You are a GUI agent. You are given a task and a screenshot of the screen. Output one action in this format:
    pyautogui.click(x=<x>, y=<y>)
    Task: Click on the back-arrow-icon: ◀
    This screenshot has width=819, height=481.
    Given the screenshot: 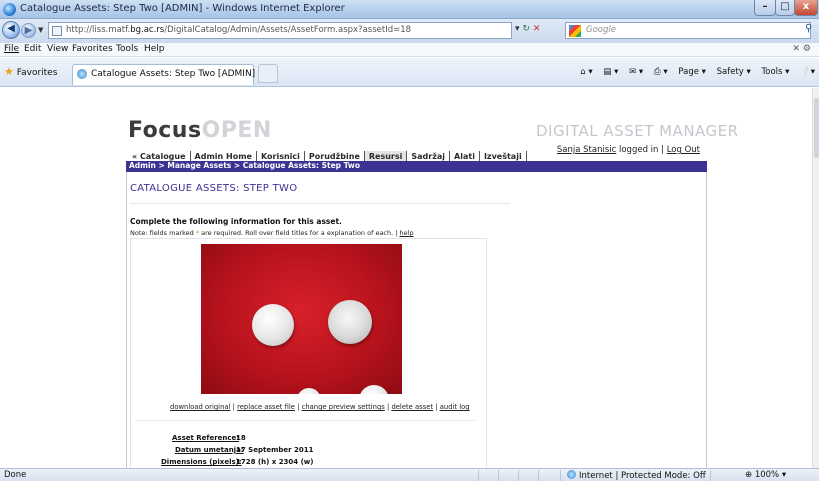 What is the action you would take?
    pyautogui.click(x=11, y=28)
    